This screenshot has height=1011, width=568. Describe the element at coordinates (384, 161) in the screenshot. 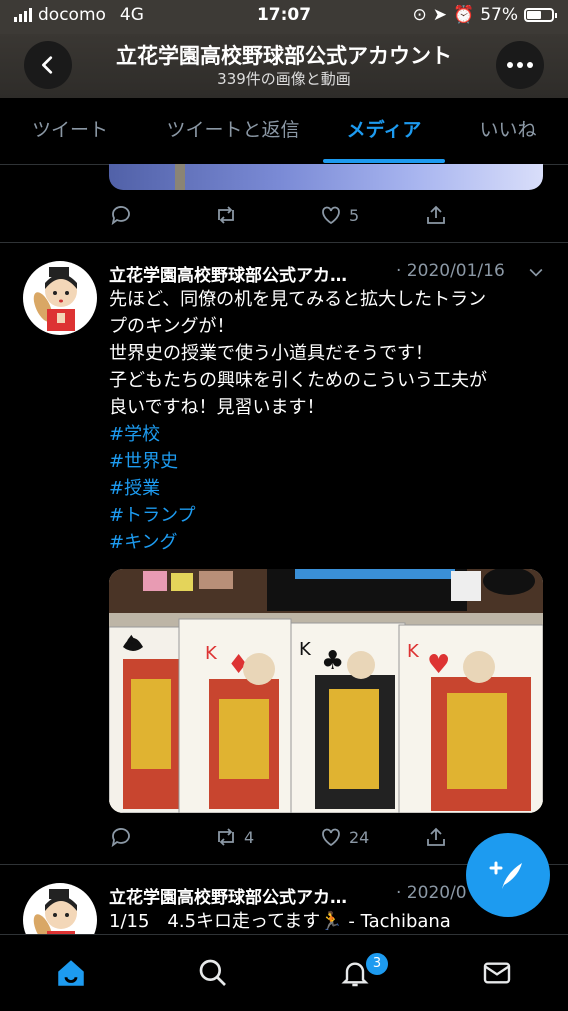

I see `active-tab-indicator` at that location.